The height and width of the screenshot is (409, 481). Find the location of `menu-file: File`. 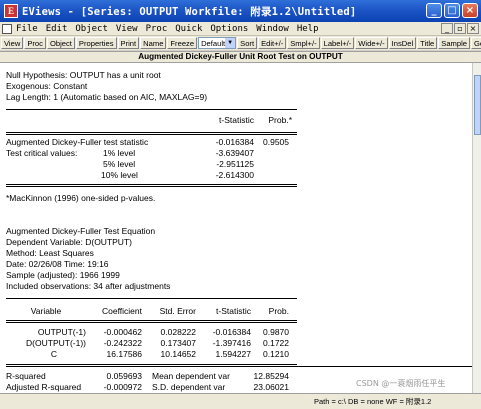

menu-file: File is located at coordinates (27, 29).